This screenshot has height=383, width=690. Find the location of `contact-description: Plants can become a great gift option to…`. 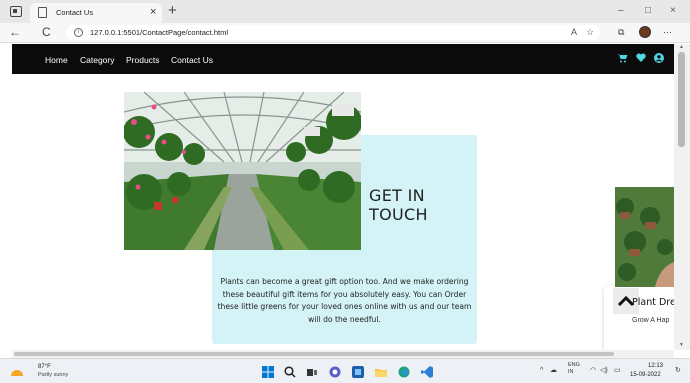

contact-description: Plants can become a great gift option to… is located at coordinates (344, 300).